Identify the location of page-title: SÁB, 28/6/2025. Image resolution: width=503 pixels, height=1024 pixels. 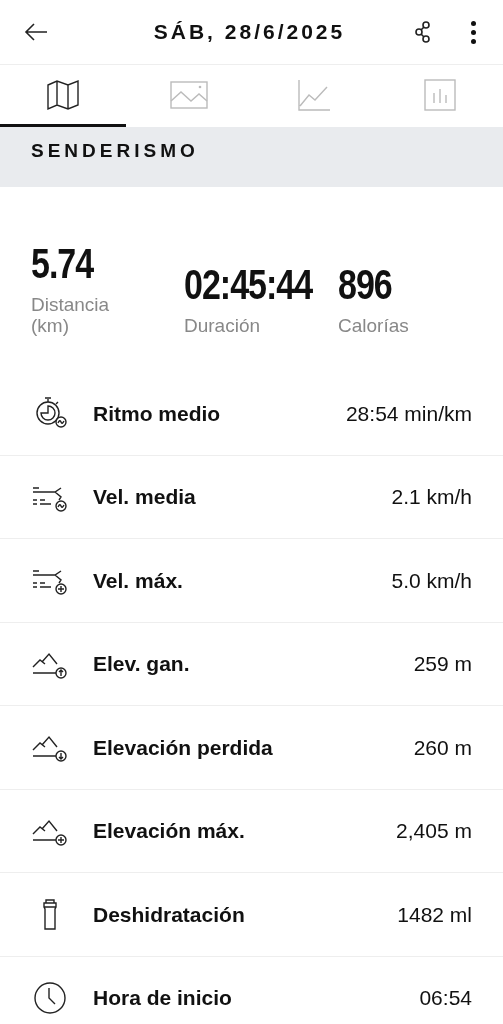
(249, 32).